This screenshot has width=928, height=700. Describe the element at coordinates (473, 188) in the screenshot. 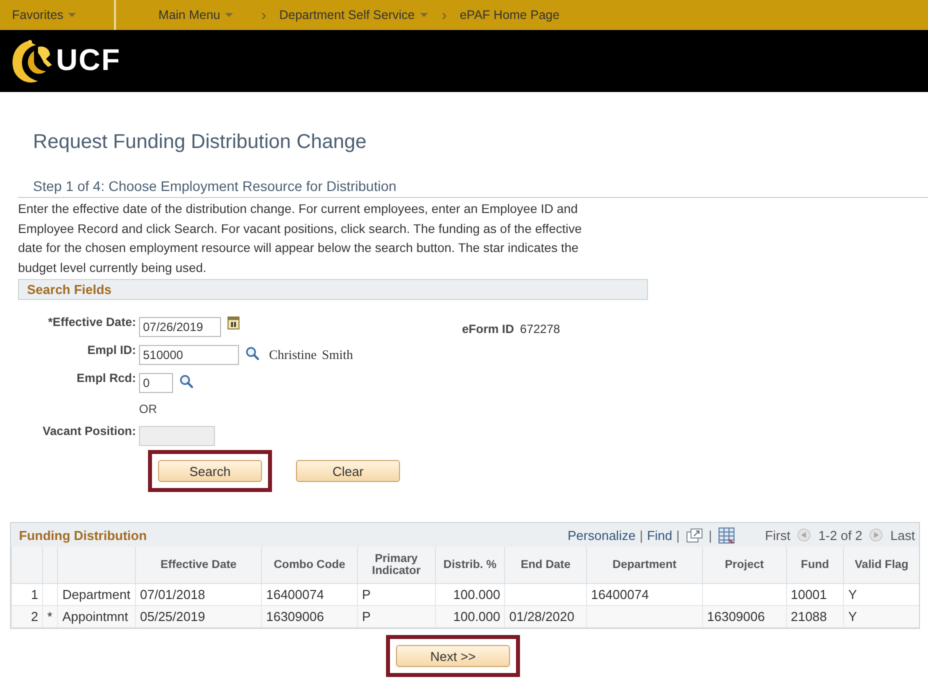

I see `step-title: Step 1 of 4: Choose Employment Resource for Distribution` at that location.